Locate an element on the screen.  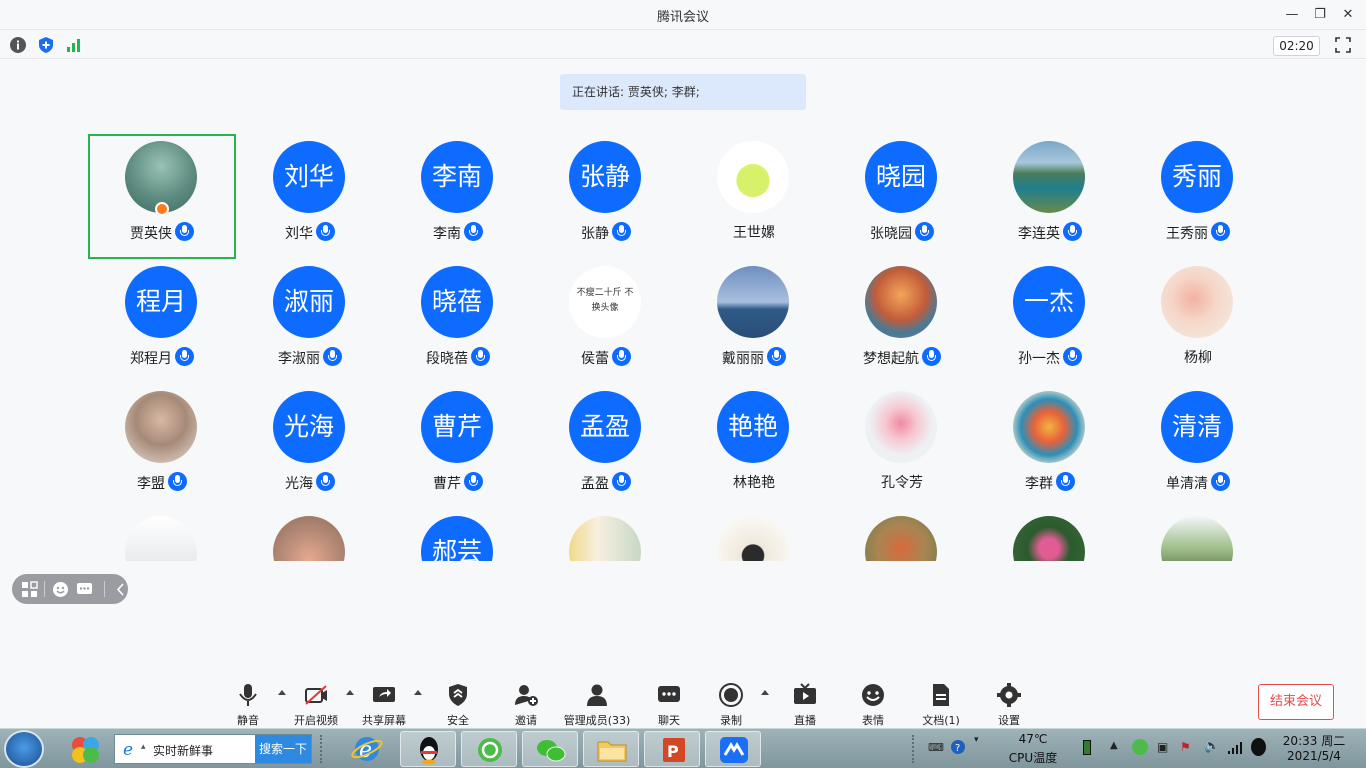
ie-browser-icon: e is located at coordinates (367, 750).